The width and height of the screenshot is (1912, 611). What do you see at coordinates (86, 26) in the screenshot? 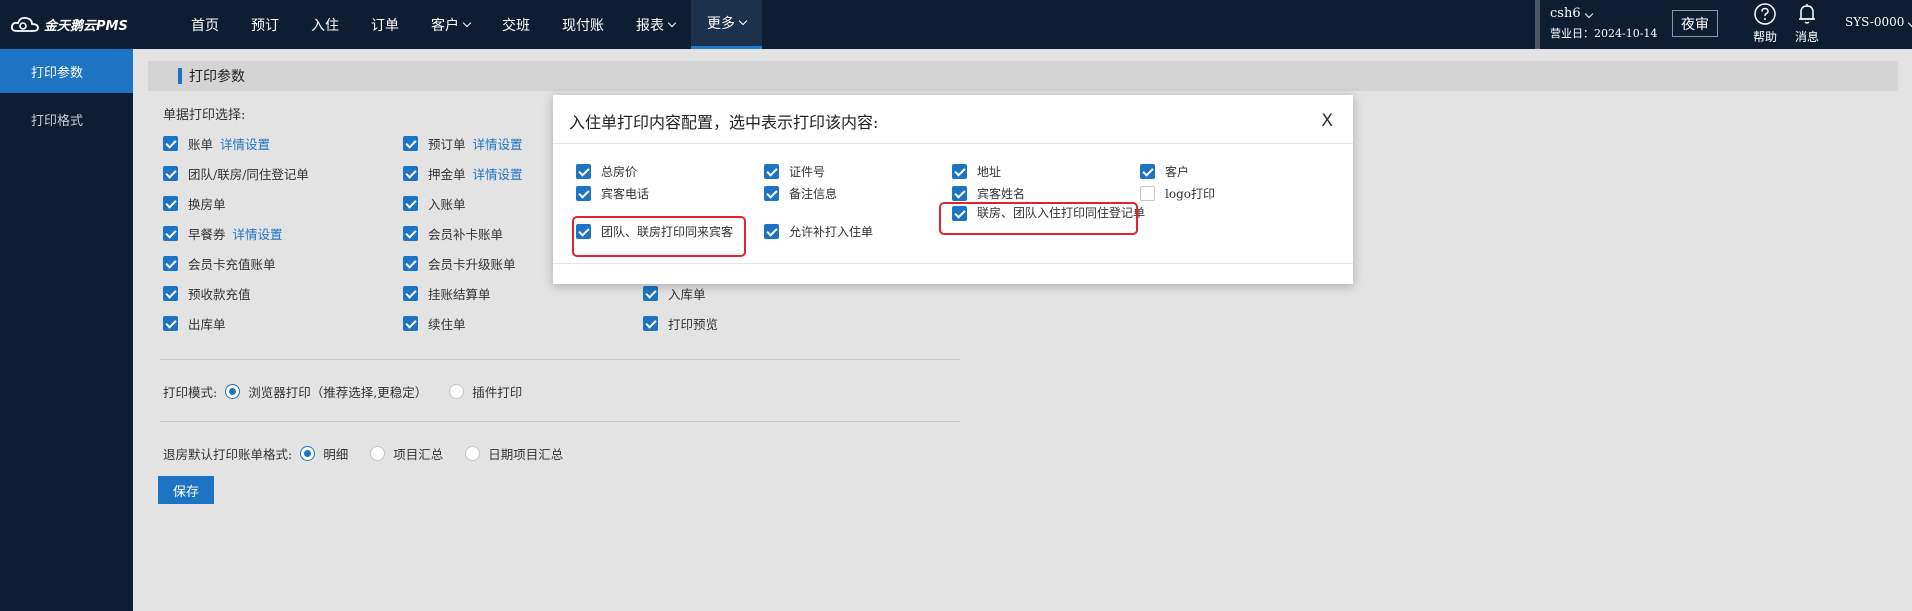
I see `logo-text: 金天鹅云PMS` at bounding box center [86, 26].